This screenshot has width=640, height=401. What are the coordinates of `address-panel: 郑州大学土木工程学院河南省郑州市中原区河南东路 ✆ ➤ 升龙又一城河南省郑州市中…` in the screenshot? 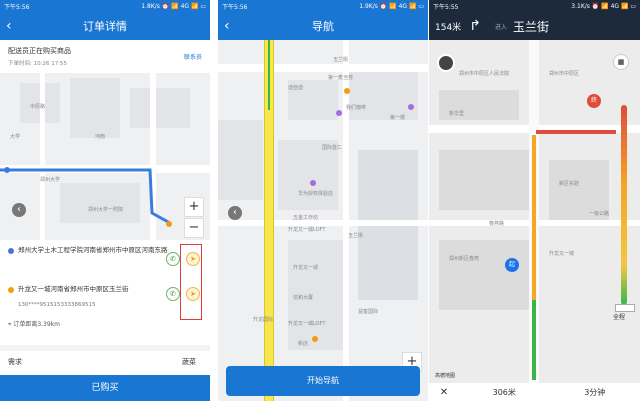 It's located at (105, 292).